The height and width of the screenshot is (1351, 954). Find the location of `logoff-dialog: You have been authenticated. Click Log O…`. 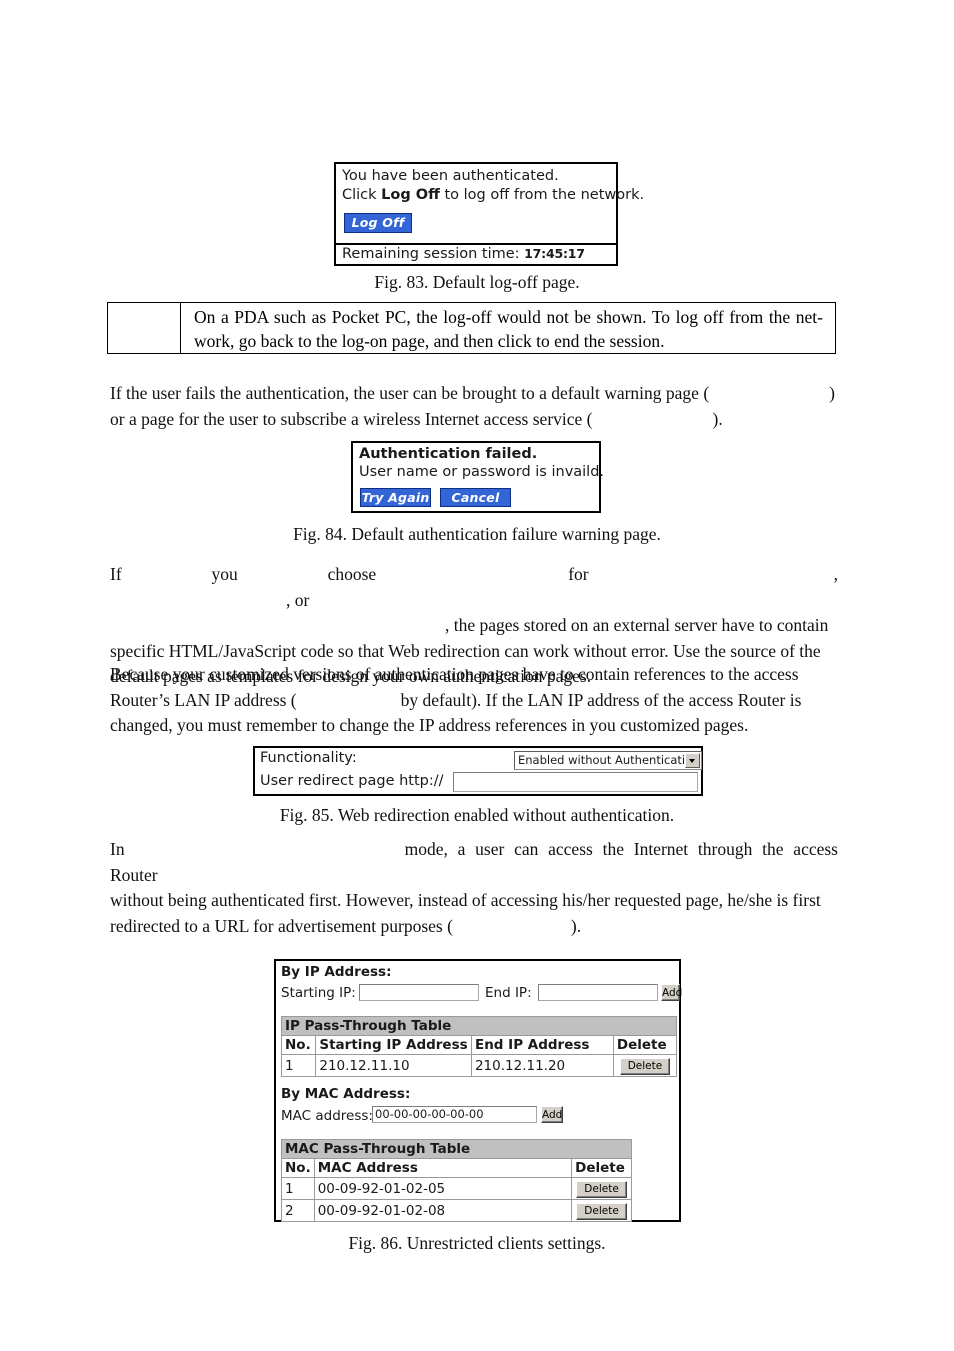

logoff-dialog: You have been authenticated. Click Log O… is located at coordinates (489, 214).